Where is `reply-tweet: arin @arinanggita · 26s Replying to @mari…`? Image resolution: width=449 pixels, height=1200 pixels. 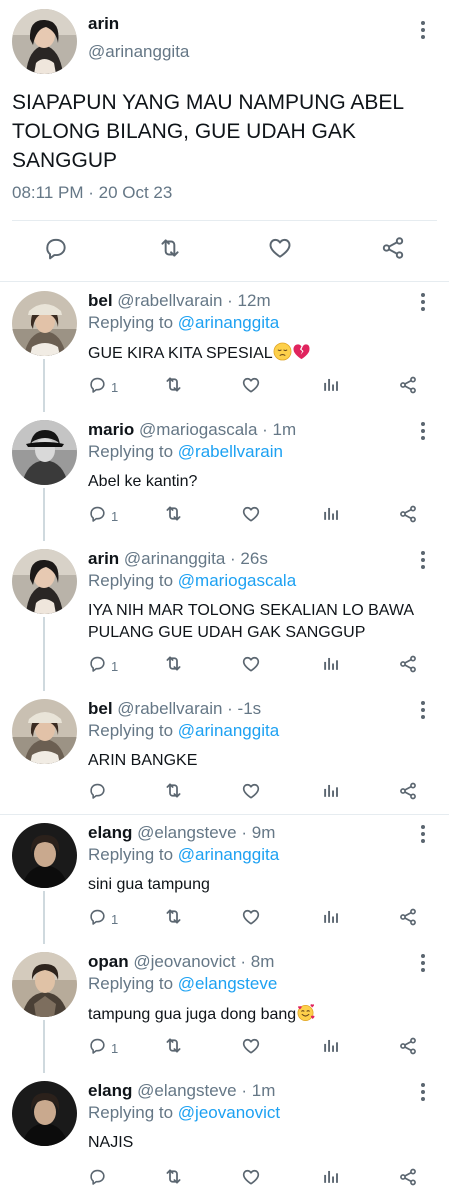
reply-tweet: arin @arinanggita · 26s Replying to @mari… is located at coordinates (224, 616).